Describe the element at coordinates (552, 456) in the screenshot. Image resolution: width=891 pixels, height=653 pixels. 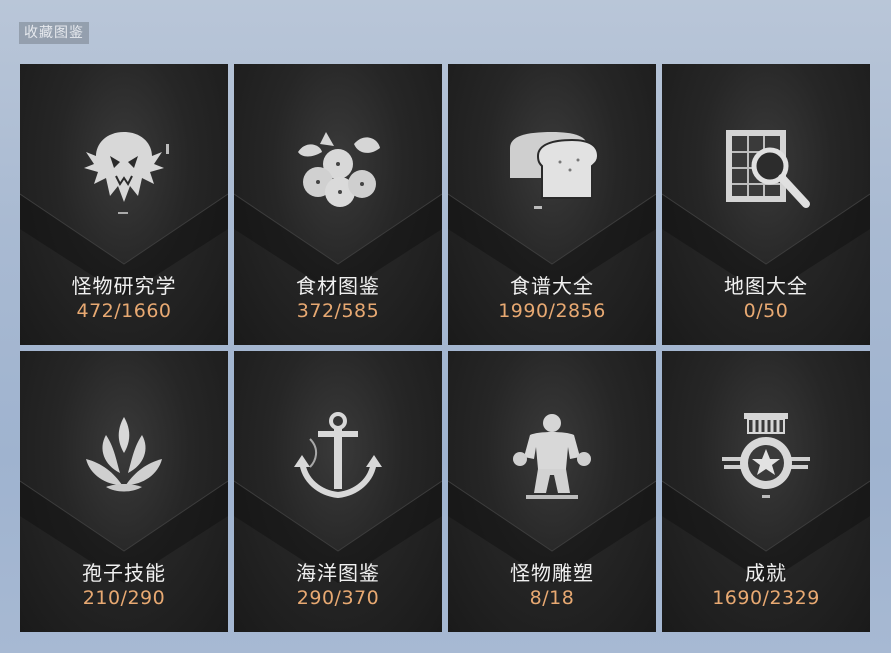
I see `monster-statue-icon` at that location.